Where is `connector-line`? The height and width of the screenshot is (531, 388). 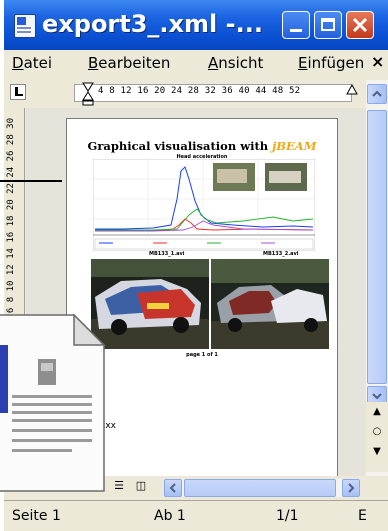 connector-line is located at coordinates (31, 181).